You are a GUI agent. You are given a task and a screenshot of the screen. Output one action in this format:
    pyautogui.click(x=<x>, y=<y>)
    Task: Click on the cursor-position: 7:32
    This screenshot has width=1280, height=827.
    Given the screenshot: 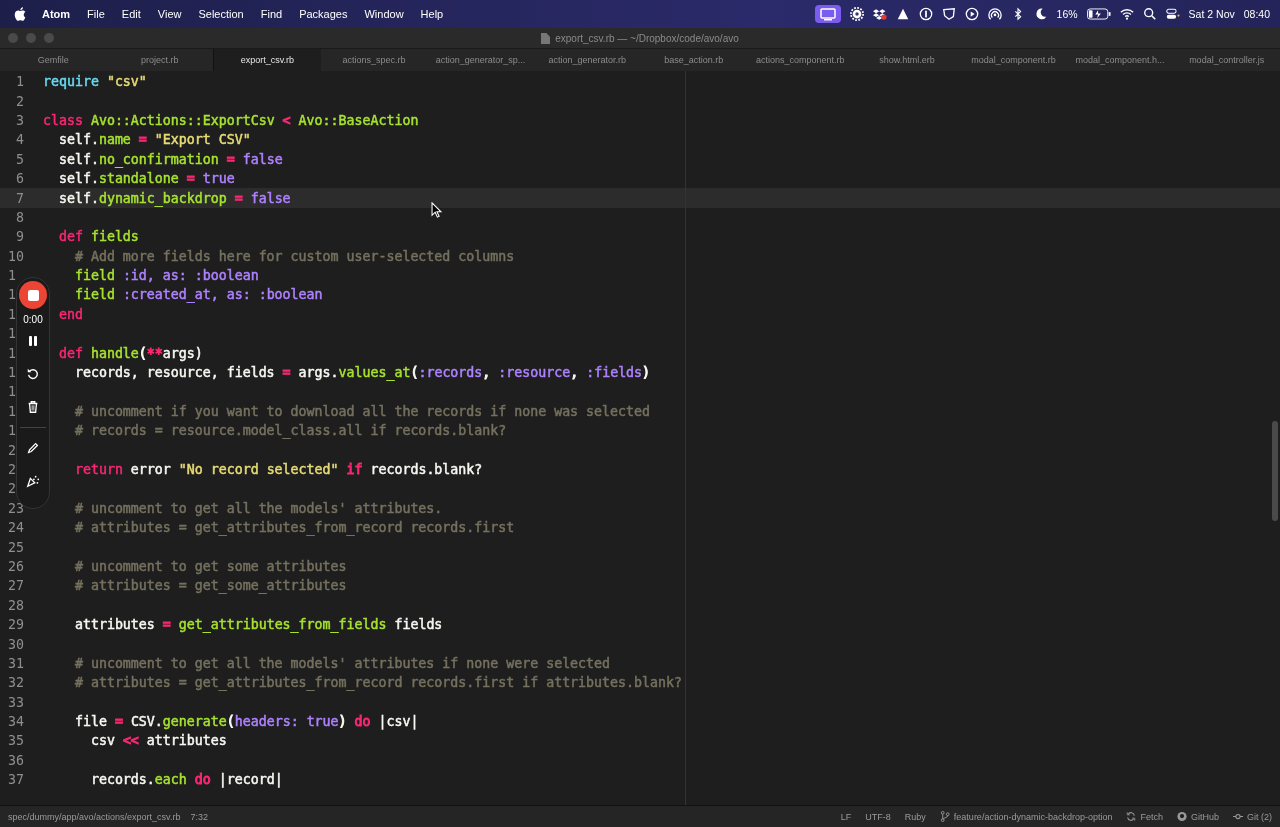 What is the action you would take?
    pyautogui.click(x=199, y=816)
    